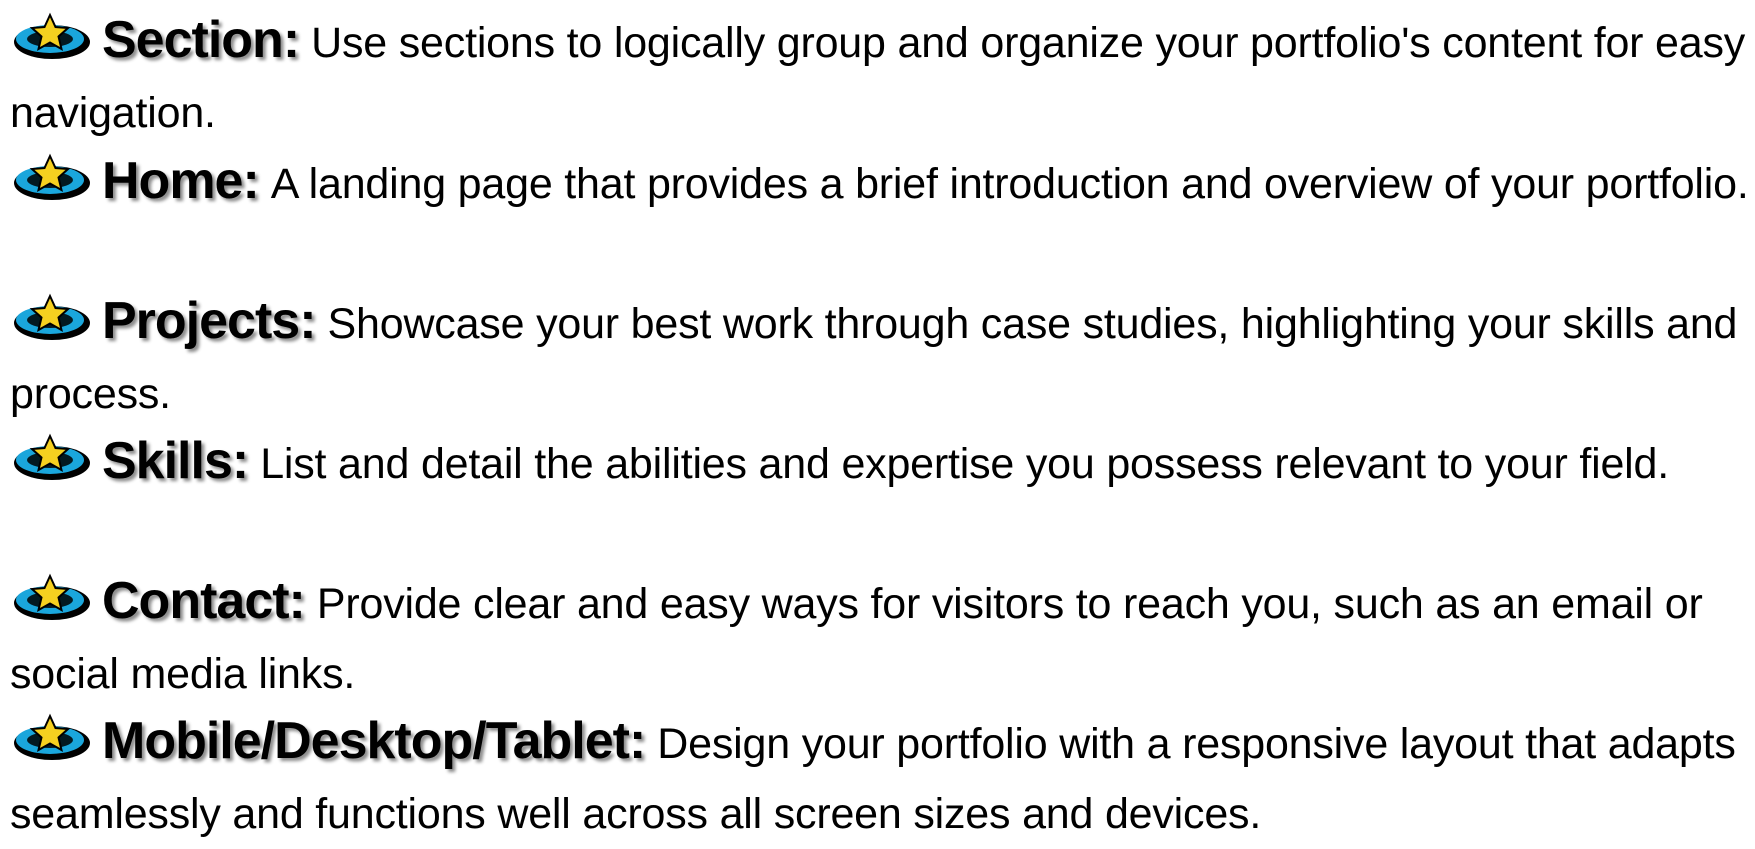 This screenshot has width=1755, height=849. What do you see at coordinates (175, 461) in the screenshot?
I see `term-skills: Skills:` at bounding box center [175, 461].